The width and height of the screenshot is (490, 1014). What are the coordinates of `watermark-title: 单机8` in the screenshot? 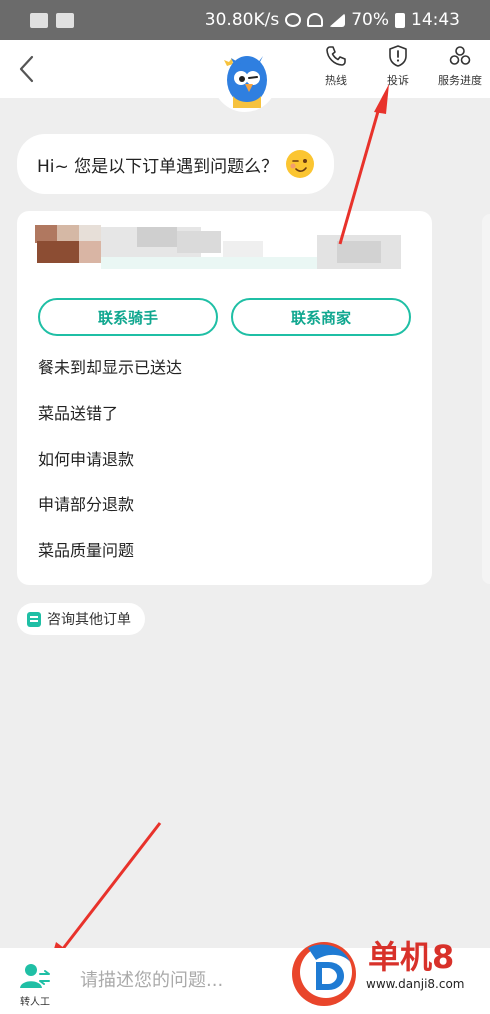 It's located at (411, 957).